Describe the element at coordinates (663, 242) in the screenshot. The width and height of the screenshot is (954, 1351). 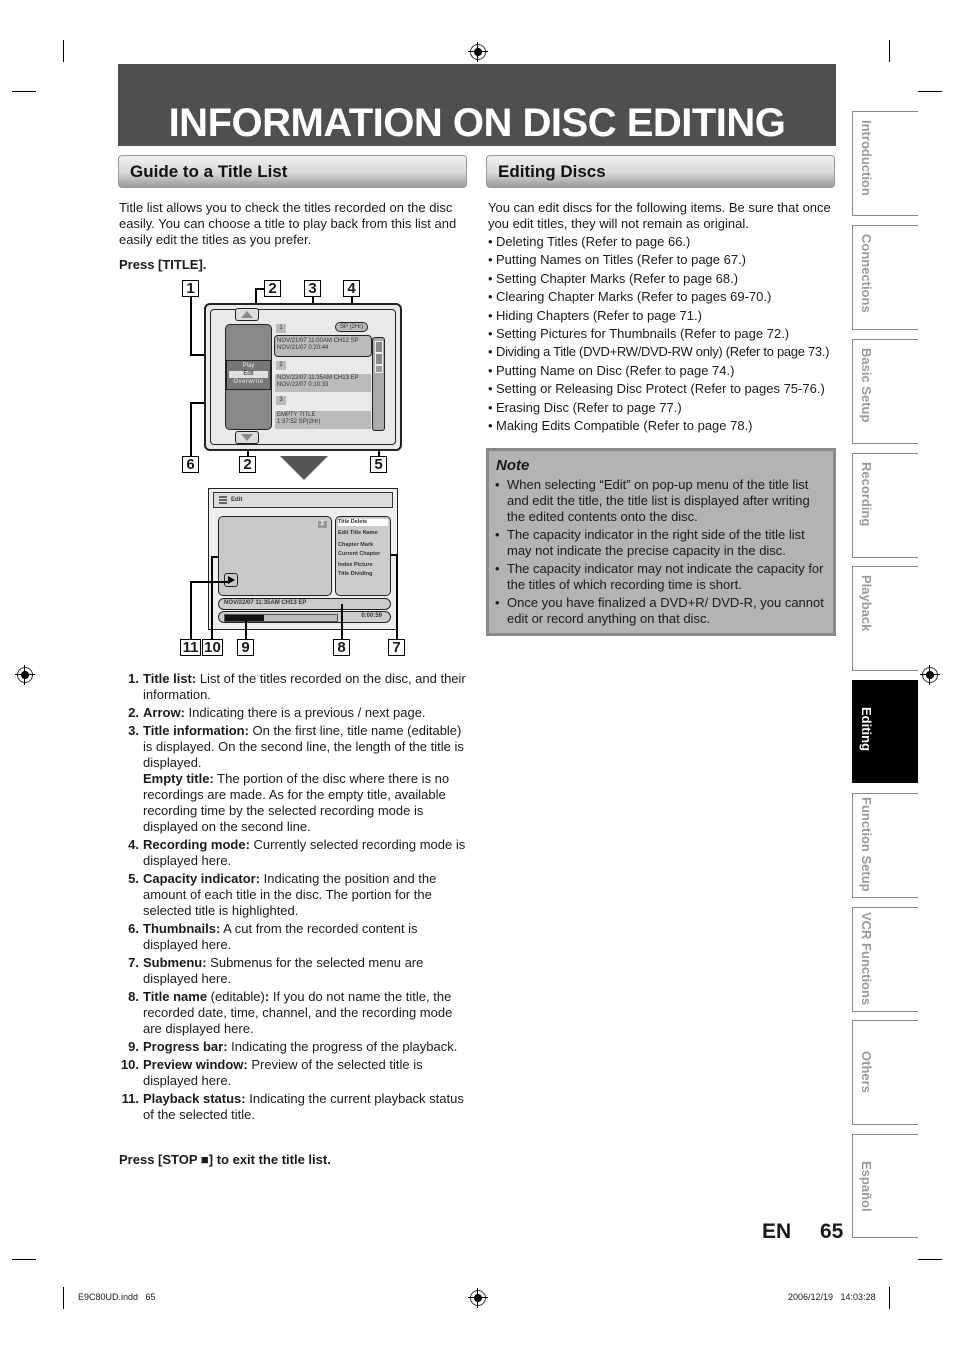
I see `editing-item: Deleting Titles (Refer to page 66.)` at that location.